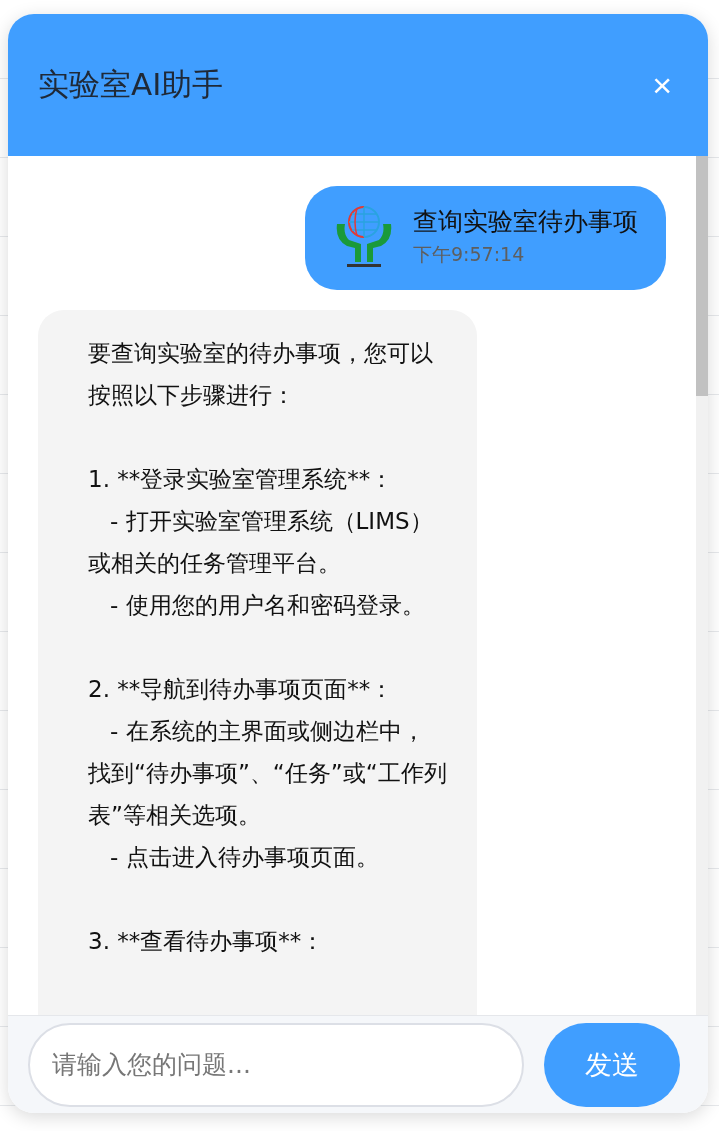 This screenshot has height=1131, width=719. I want to click on message-text: 查询实验室待办事项, so click(525, 221).